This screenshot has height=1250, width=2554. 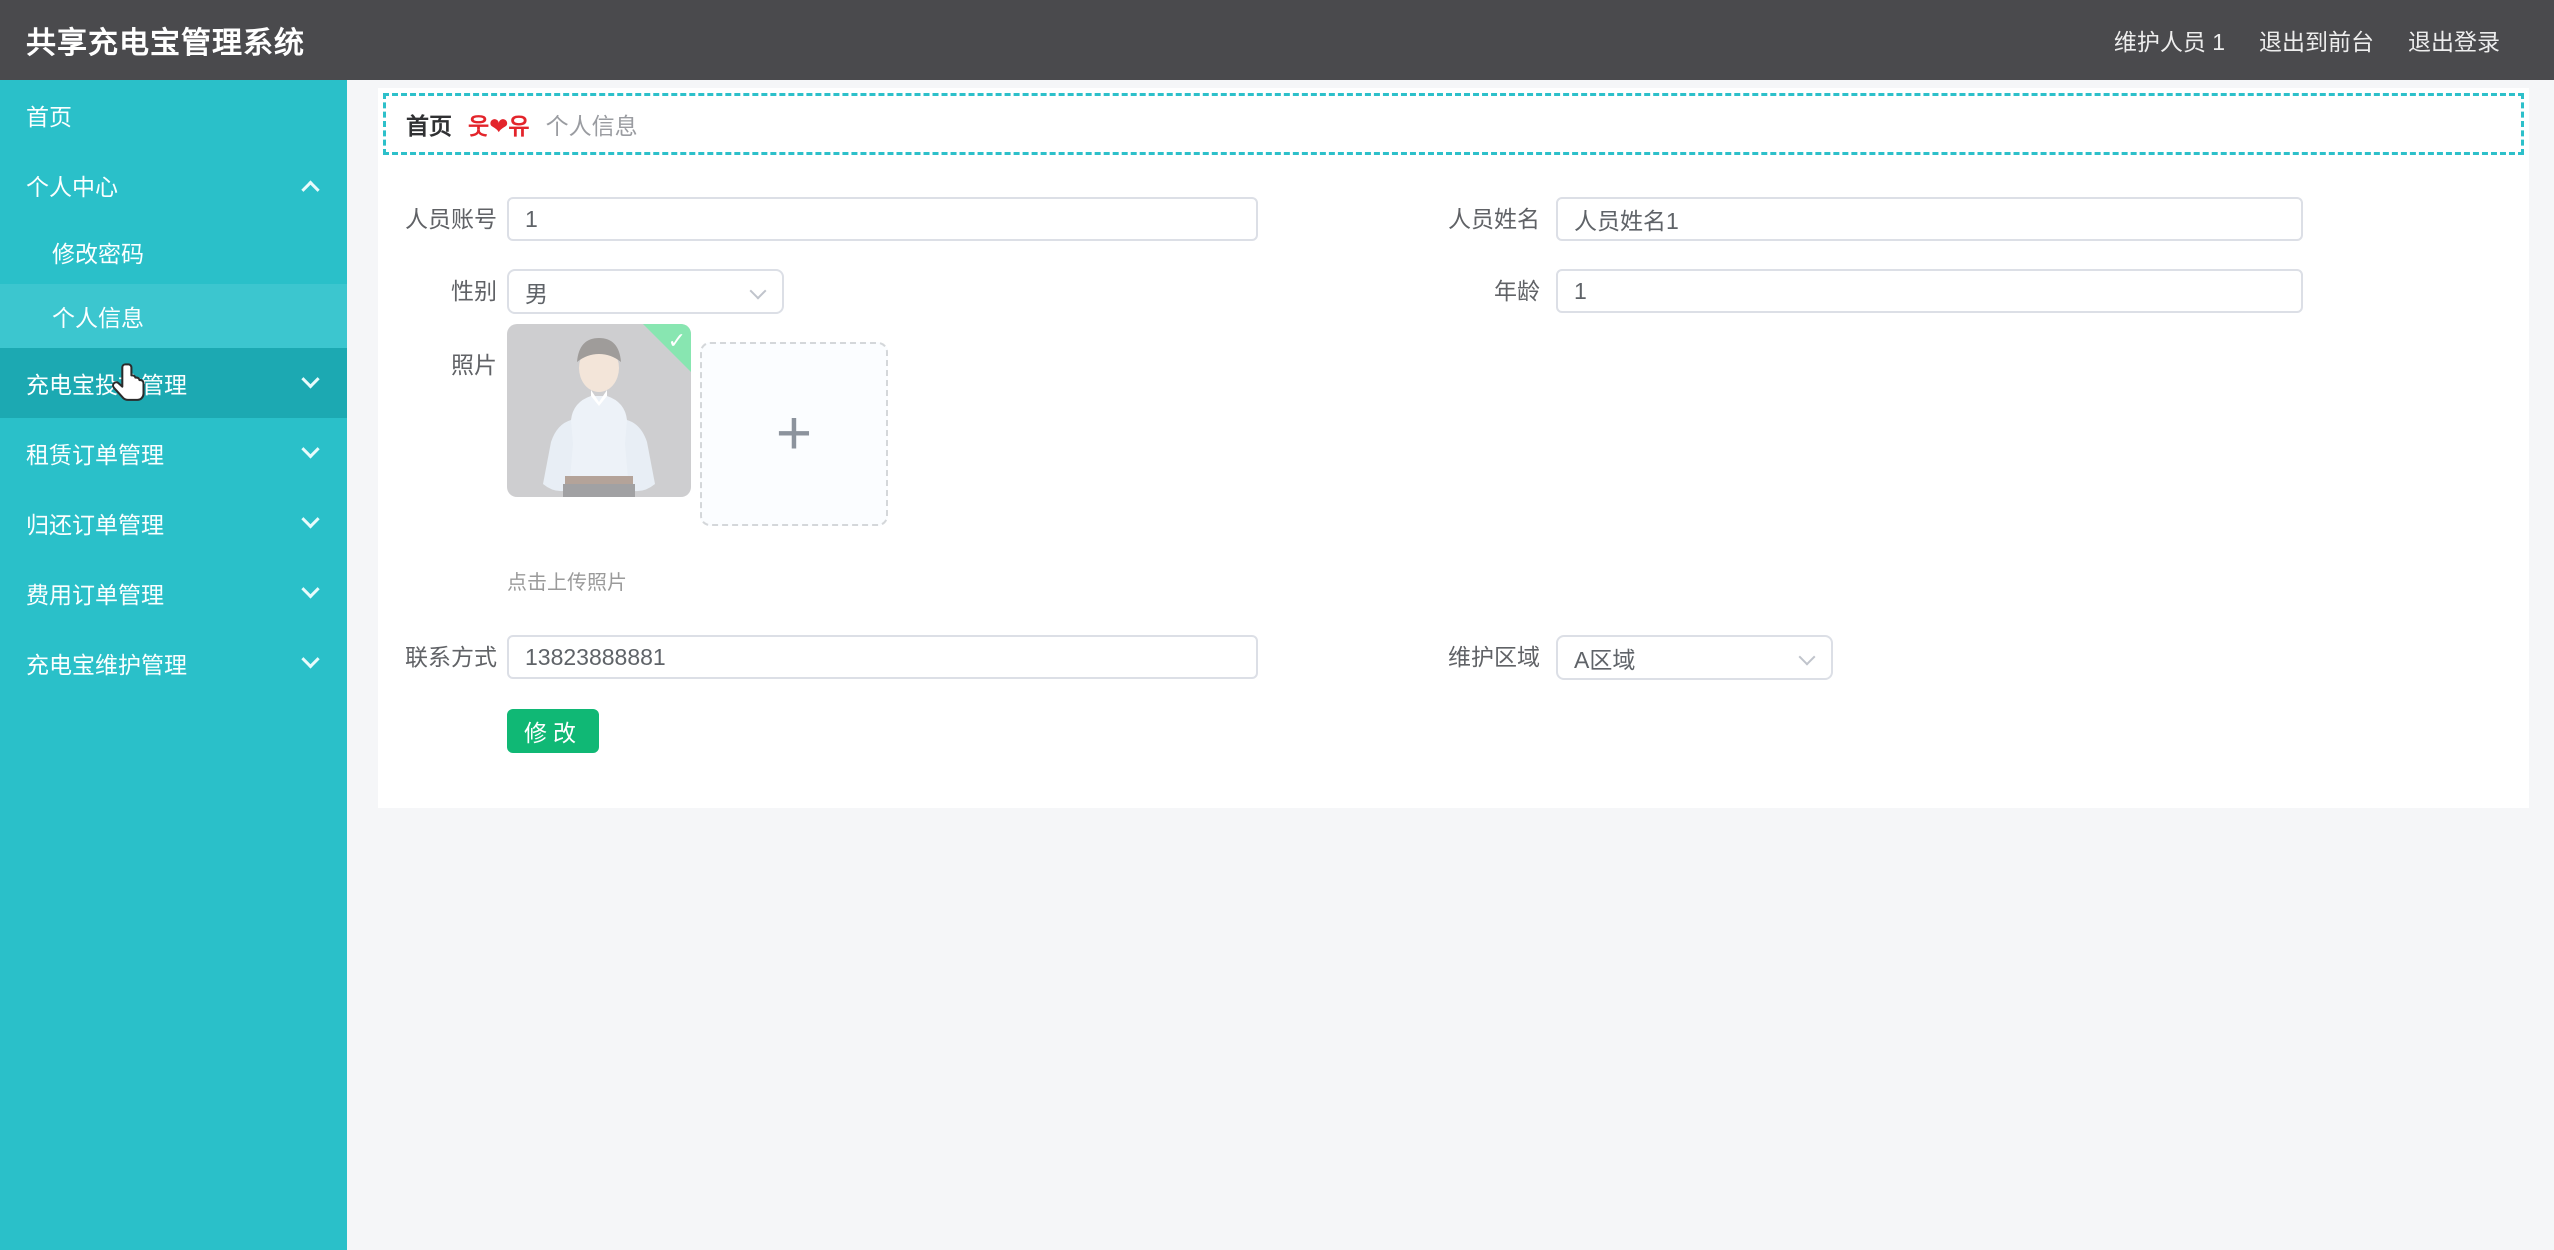 I want to click on uploaded-photo-thumbnail: ✓, so click(x=599, y=410).